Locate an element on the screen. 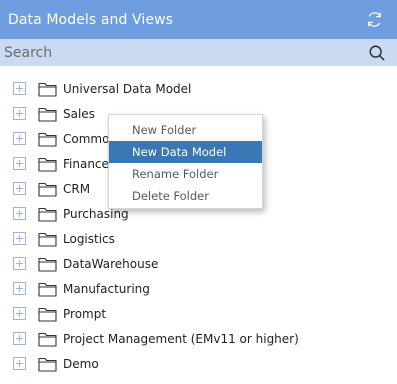 This screenshot has height=384, width=397. tree-item: Logistics is located at coordinates (198, 238).